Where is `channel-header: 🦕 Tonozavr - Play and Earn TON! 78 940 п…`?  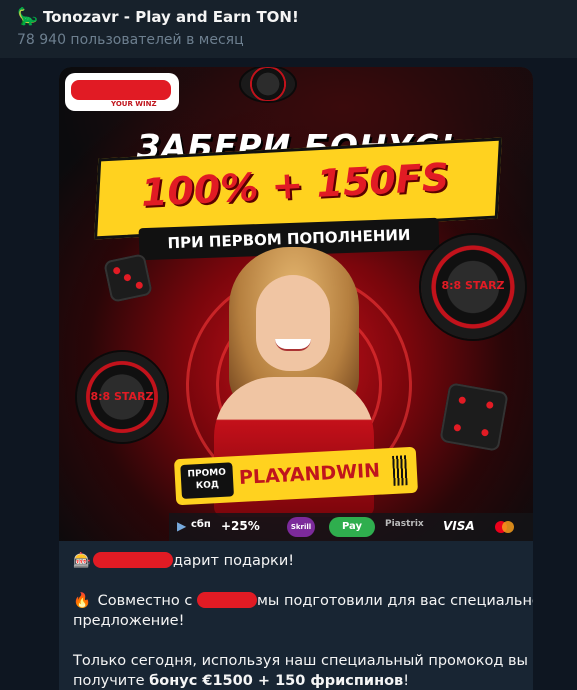
channel-header: 🦕 Tonozavr - Play and Earn TON! 78 940 п… is located at coordinates (288, 29).